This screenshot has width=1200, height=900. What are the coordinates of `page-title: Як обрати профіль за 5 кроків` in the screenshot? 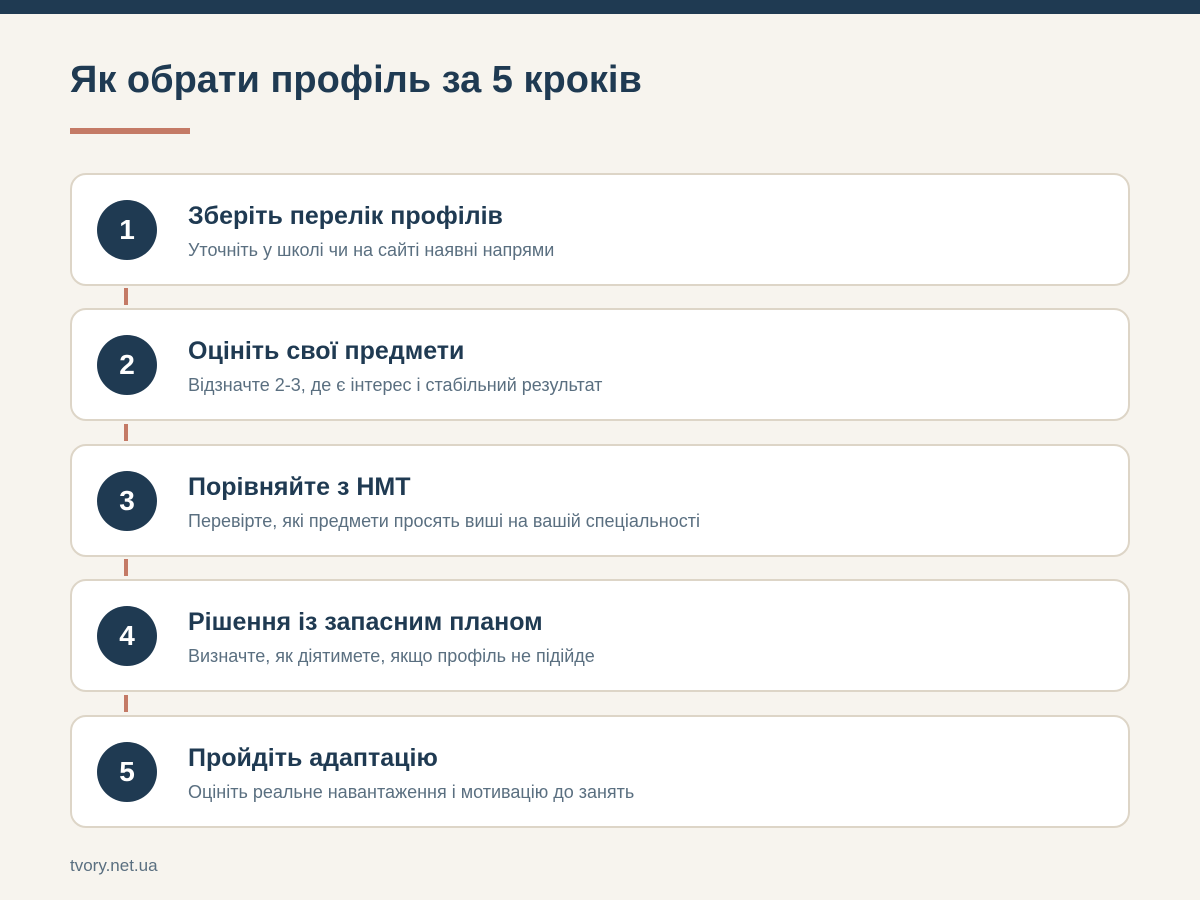 It's located at (356, 80).